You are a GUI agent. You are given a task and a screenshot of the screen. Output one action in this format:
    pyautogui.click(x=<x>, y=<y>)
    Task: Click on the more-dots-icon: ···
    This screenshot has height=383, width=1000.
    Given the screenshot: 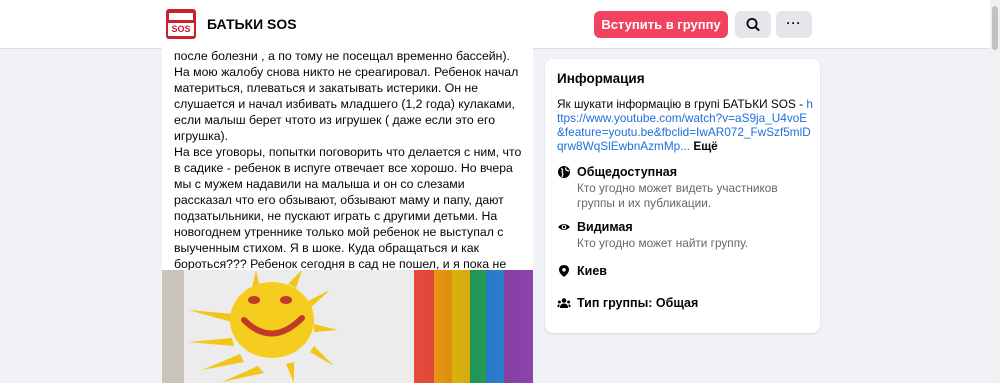 What is the action you would take?
    pyautogui.click(x=794, y=23)
    